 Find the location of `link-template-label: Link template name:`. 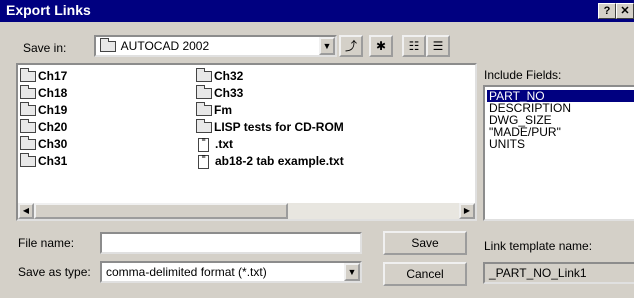

link-template-label: Link template name: is located at coordinates (538, 246).